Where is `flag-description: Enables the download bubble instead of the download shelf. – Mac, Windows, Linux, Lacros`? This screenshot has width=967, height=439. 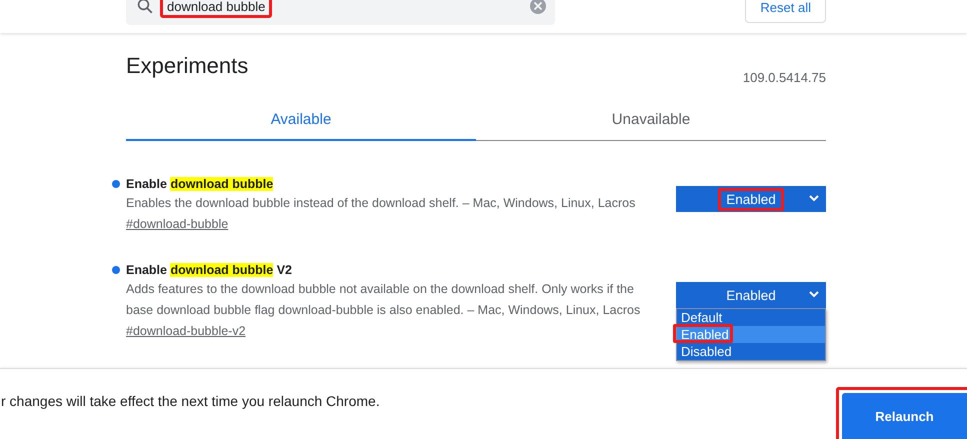 flag-description: Enables the download bubble instead of the download shelf. – Mac, Windows, Linux, Lacros is located at coordinates (381, 203).